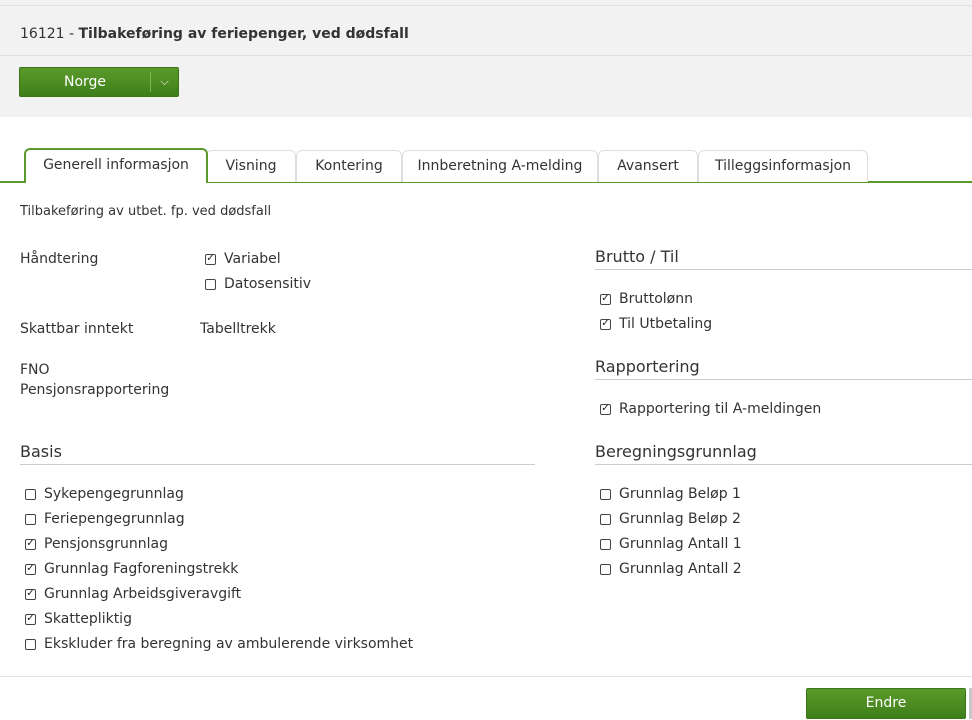 The width and height of the screenshot is (972, 720). I want to click on country-dropdown-button: Norge ⌵, so click(99, 82).